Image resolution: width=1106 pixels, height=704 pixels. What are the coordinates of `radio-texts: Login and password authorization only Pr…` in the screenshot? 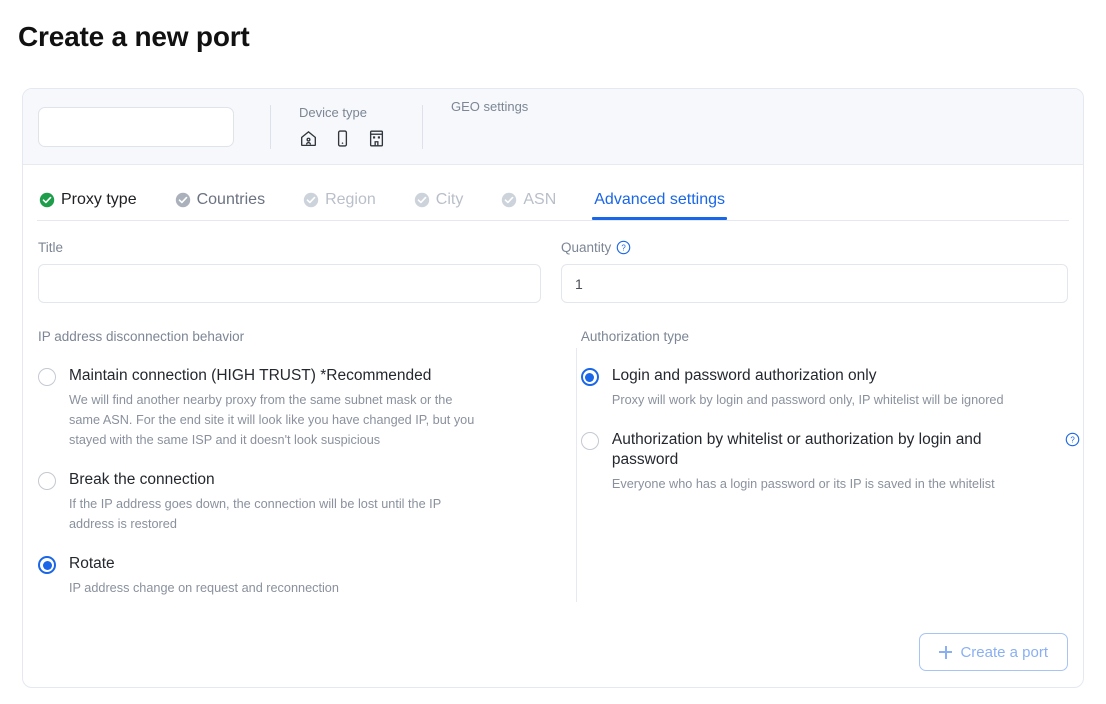 It's located at (833, 388).